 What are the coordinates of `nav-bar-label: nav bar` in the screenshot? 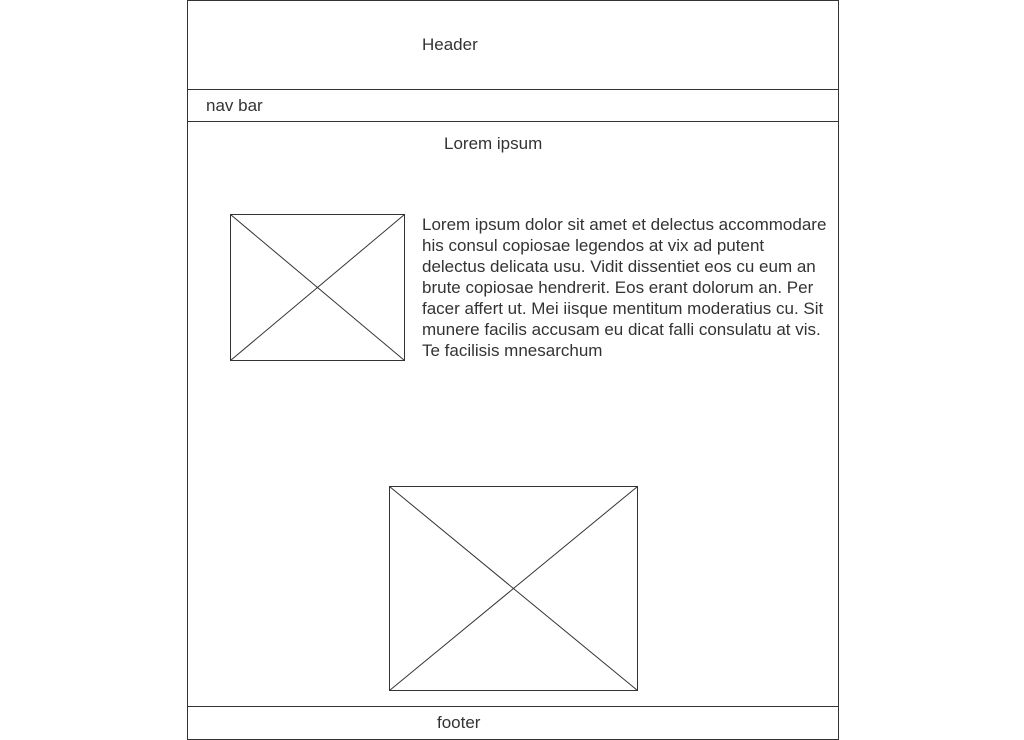 It's located at (234, 105).